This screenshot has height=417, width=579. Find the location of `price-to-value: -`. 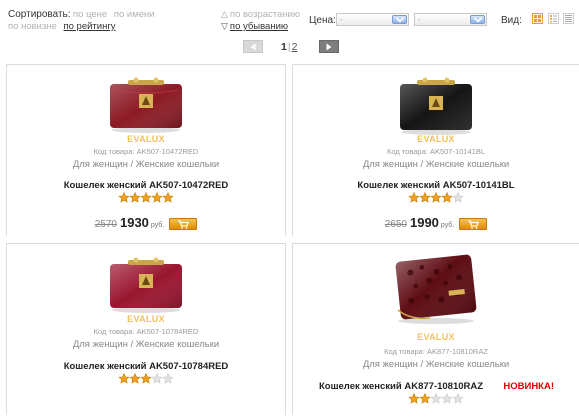

price-to-value: - is located at coordinates (419, 19).